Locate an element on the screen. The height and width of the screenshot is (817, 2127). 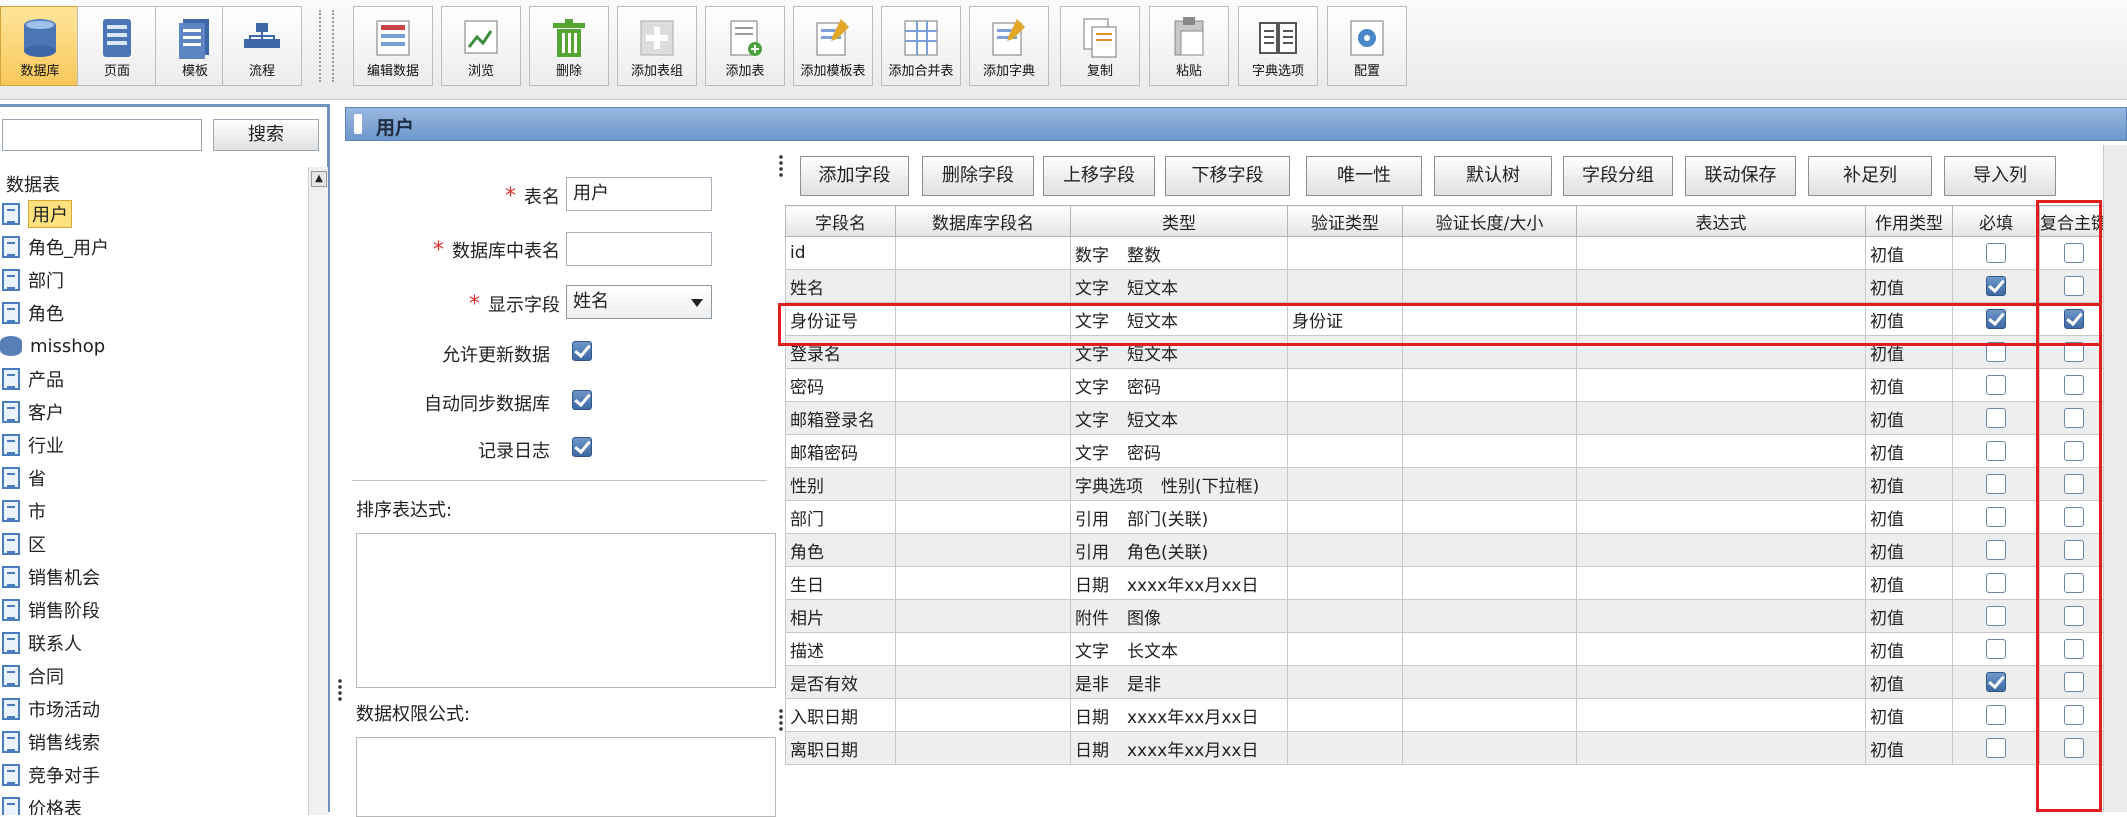
table-row: 邮箱登录名 文字 短文本 初值 is located at coordinates (1447, 418).